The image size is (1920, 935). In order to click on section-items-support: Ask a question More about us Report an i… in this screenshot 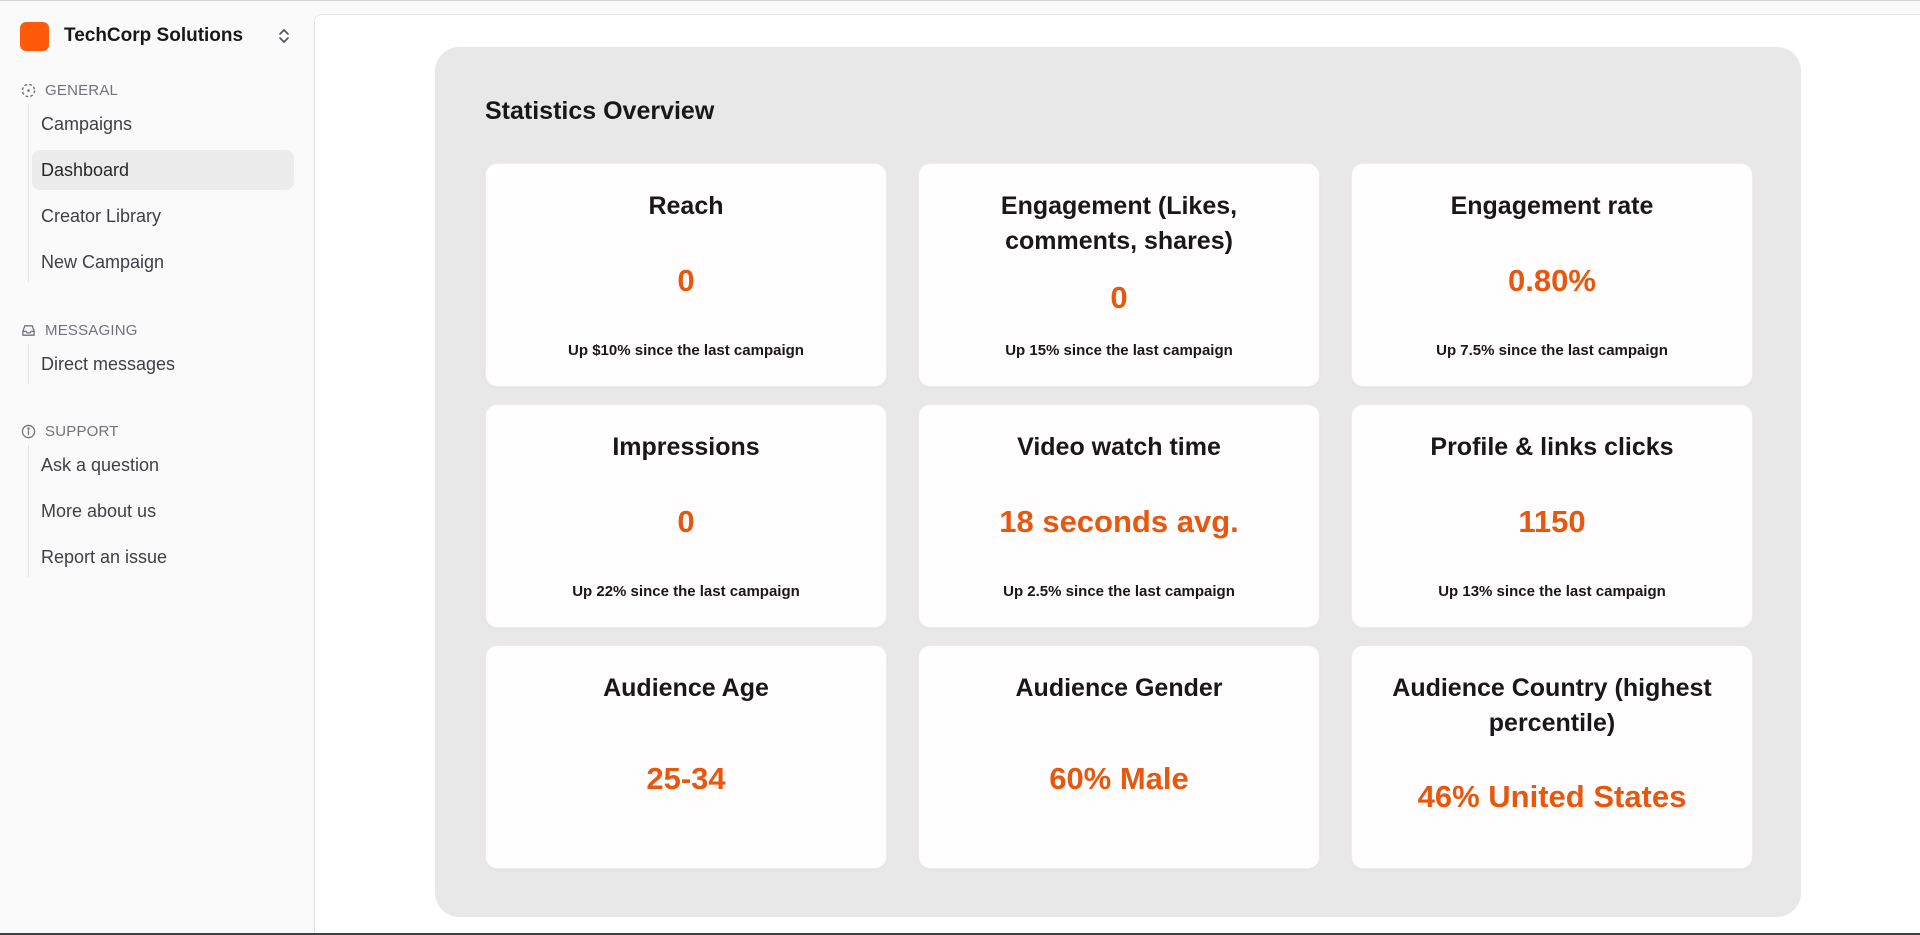, I will do `click(161, 511)`.